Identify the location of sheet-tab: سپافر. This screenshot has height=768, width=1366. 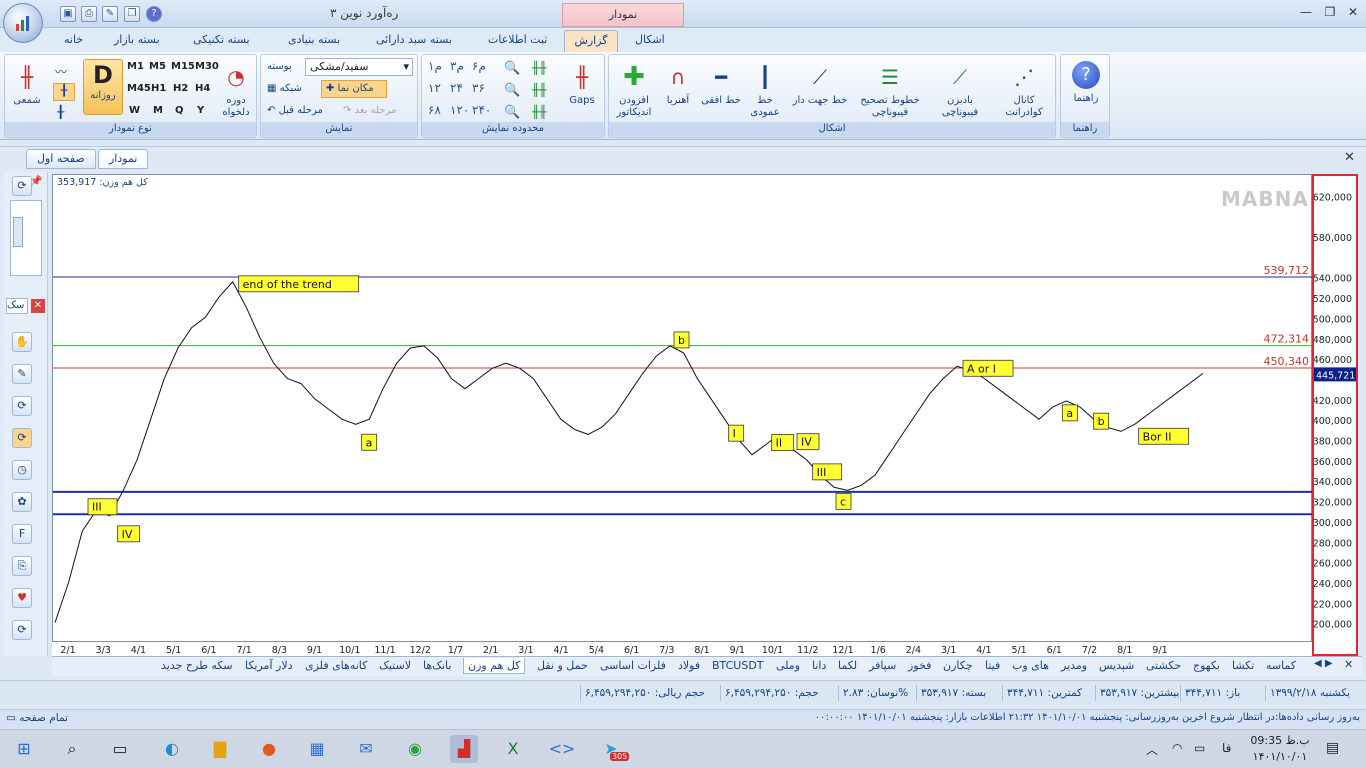
(882, 666).